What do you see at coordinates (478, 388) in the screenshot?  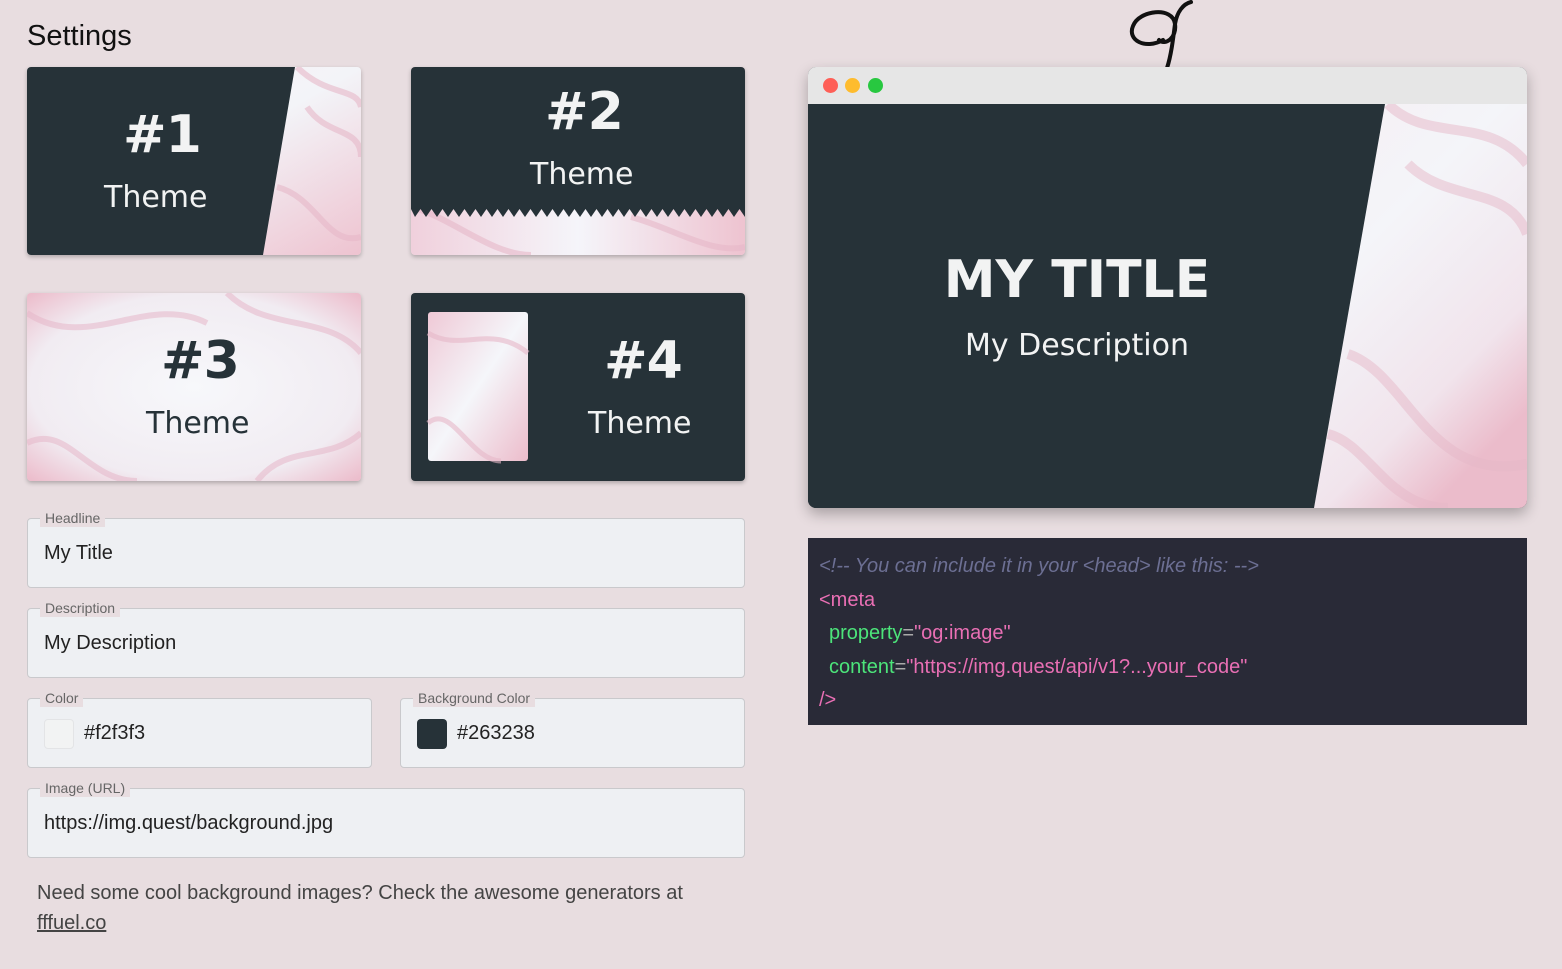 I see `theme-4-preview-graphic` at bounding box center [478, 388].